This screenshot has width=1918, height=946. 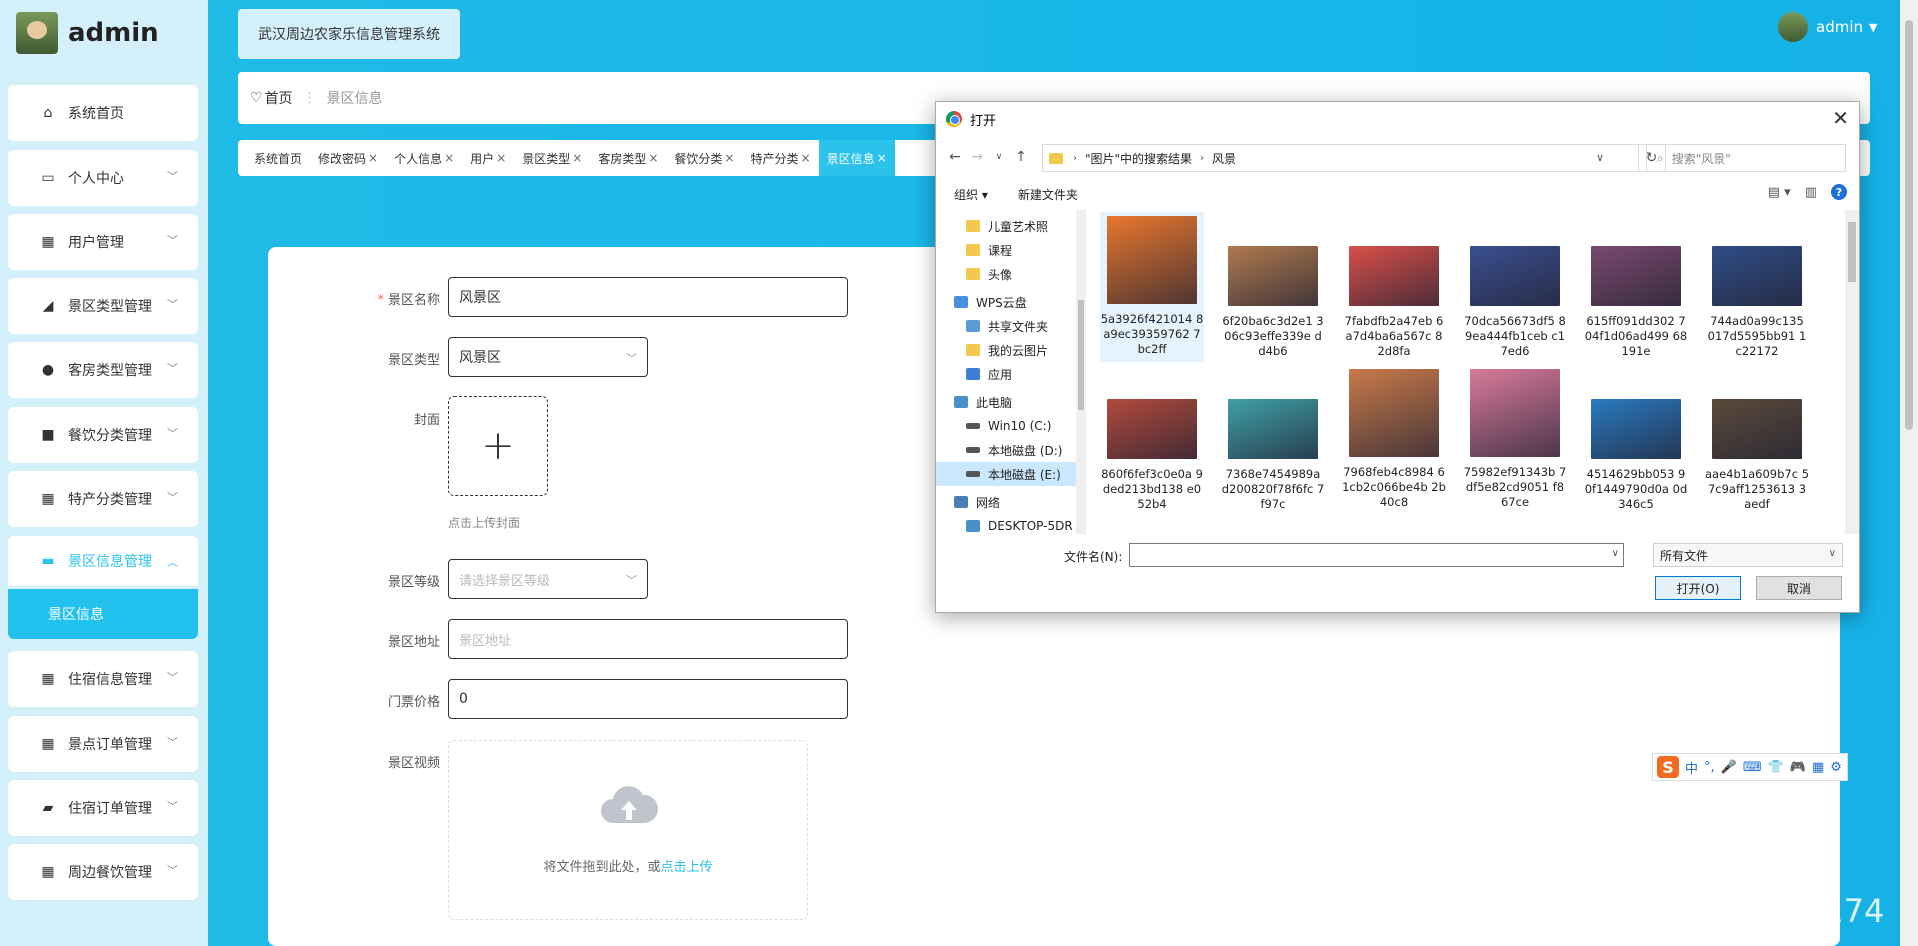 I want to click on scenic-type-select: 风景区 ﹀, so click(x=548, y=357).